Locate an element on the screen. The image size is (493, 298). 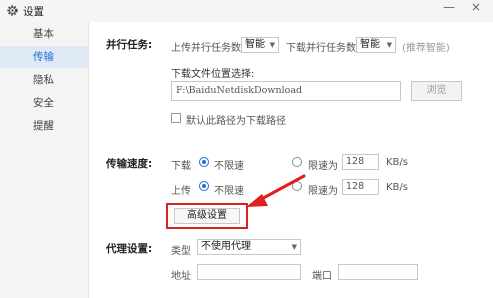
upload-parallel-value: 智能 is located at coordinates (255, 44).